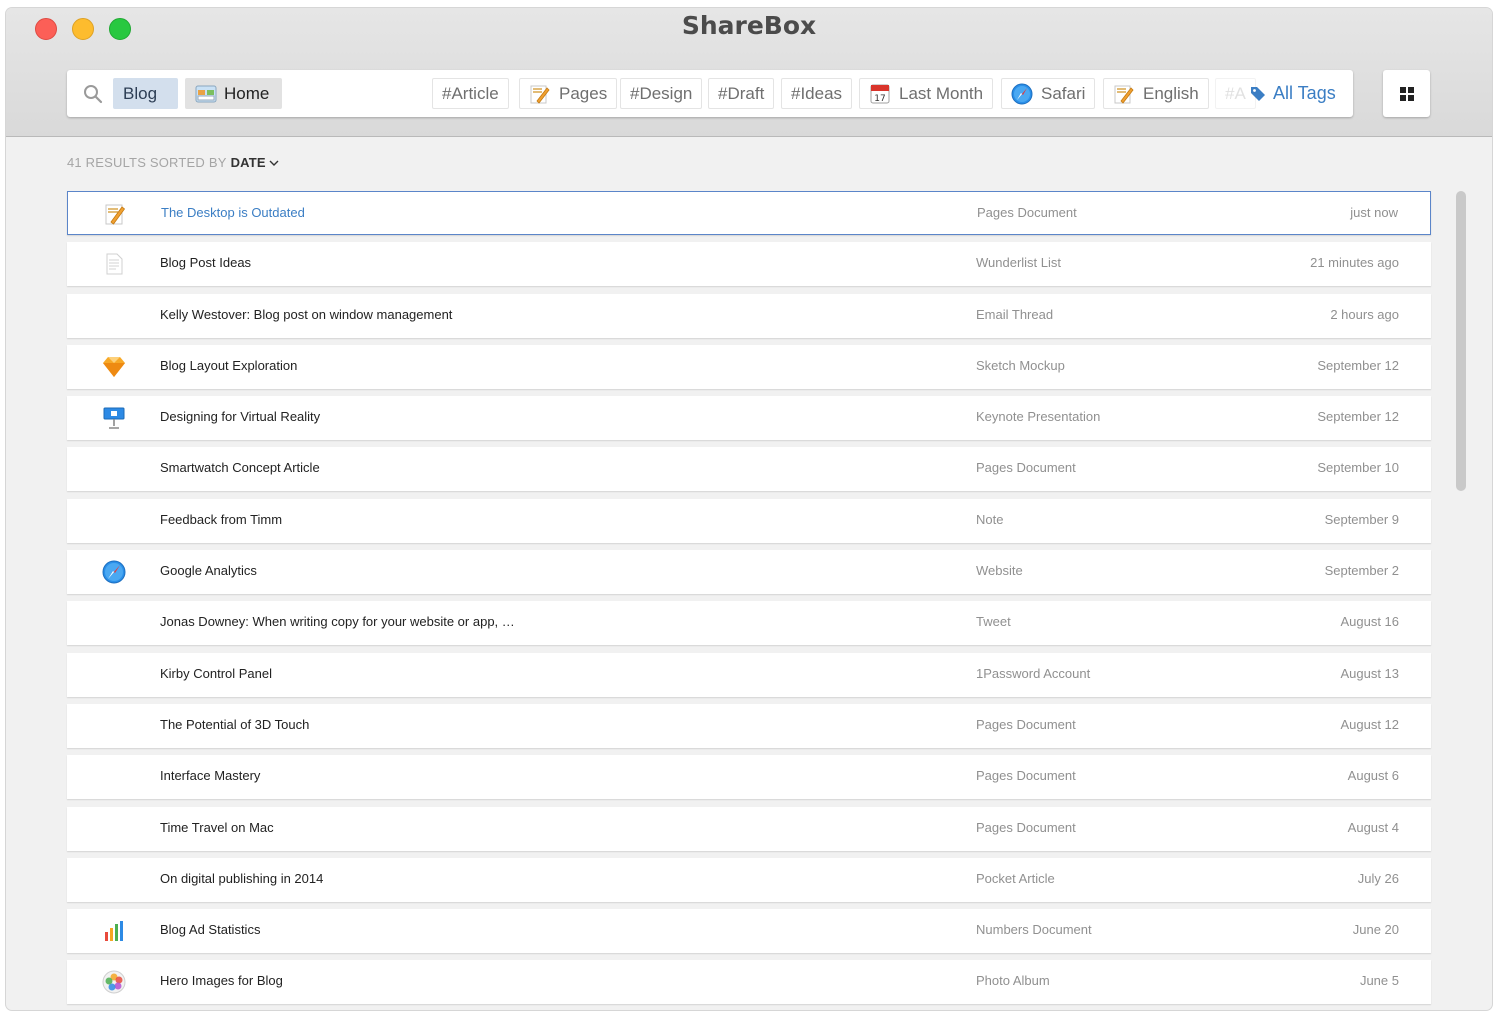 The height and width of the screenshot is (1018, 1500). What do you see at coordinates (1354, 263) in the screenshot?
I see `item-date: 21 minutes ago` at bounding box center [1354, 263].